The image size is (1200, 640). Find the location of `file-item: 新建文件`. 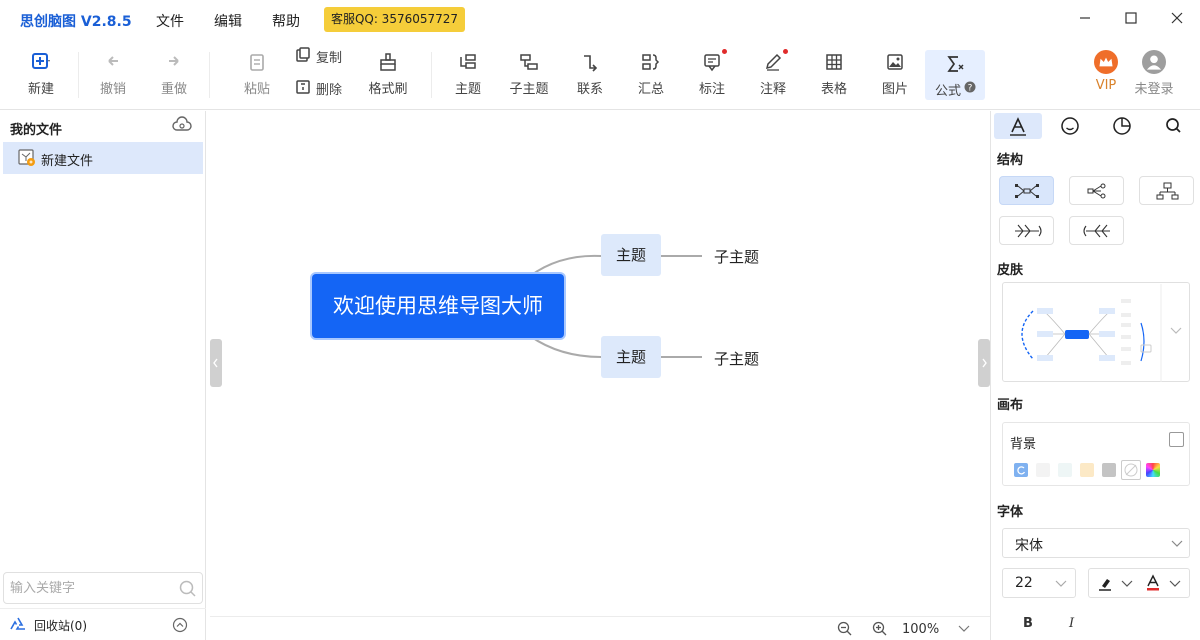

file-item: 新建文件 is located at coordinates (103, 158).